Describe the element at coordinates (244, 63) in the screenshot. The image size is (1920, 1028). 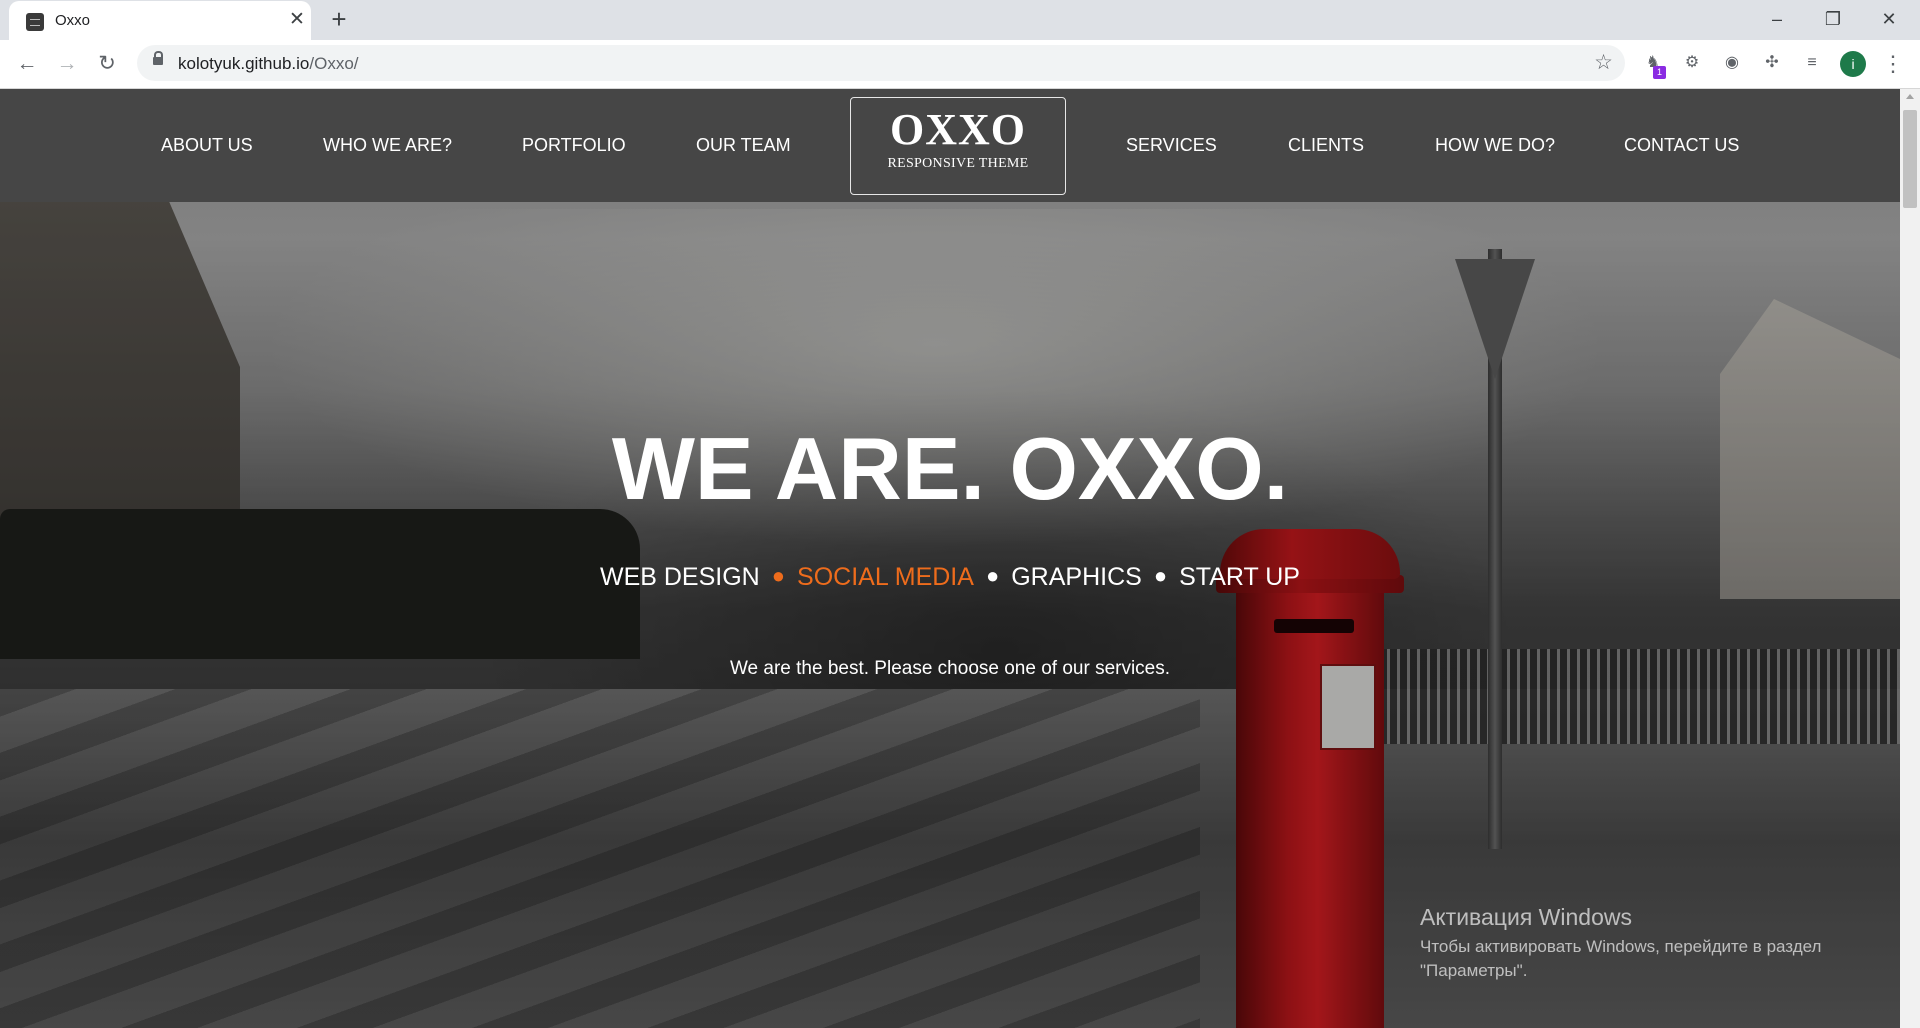
I see `url-host: kolotyuk.github.io` at that location.